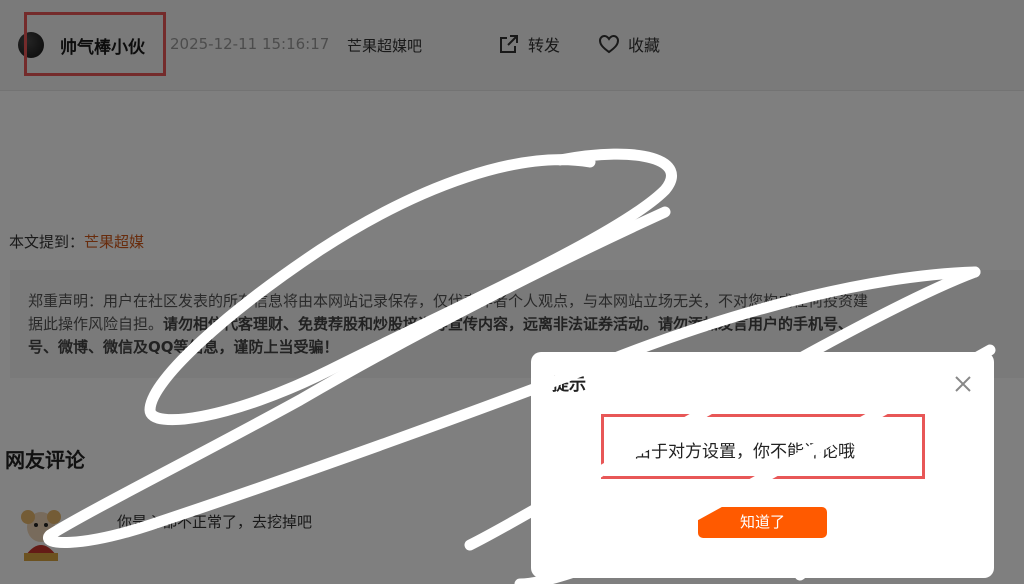 The height and width of the screenshot is (584, 1024). I want to click on dialog-title: 提示, so click(569, 385).